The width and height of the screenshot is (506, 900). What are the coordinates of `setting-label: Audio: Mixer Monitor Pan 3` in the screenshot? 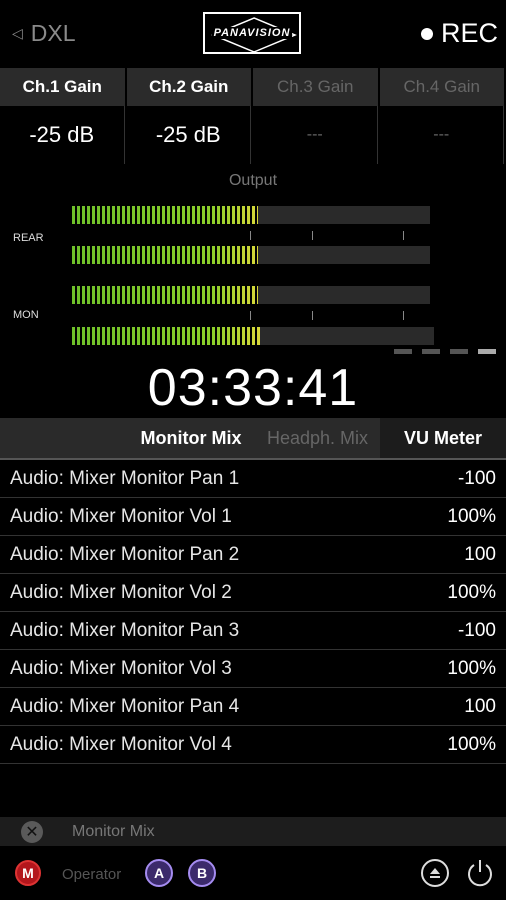 It's located at (125, 630).